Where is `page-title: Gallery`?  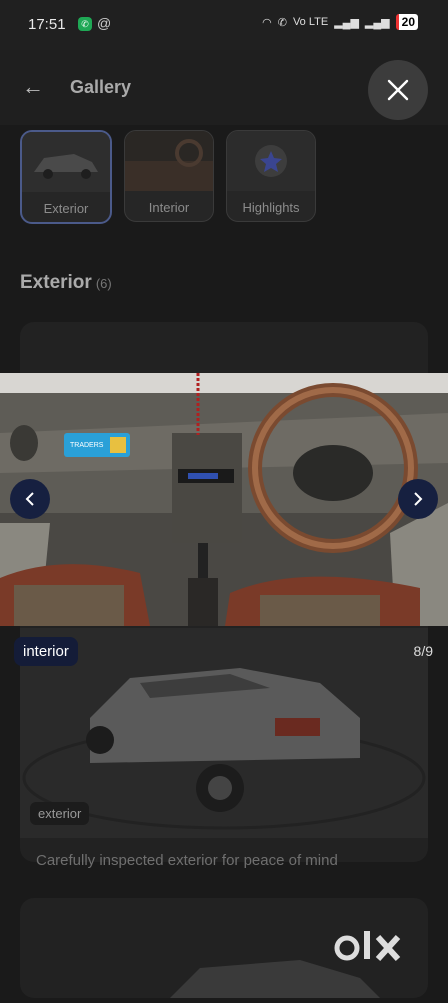 page-title: Gallery is located at coordinates (101, 87).